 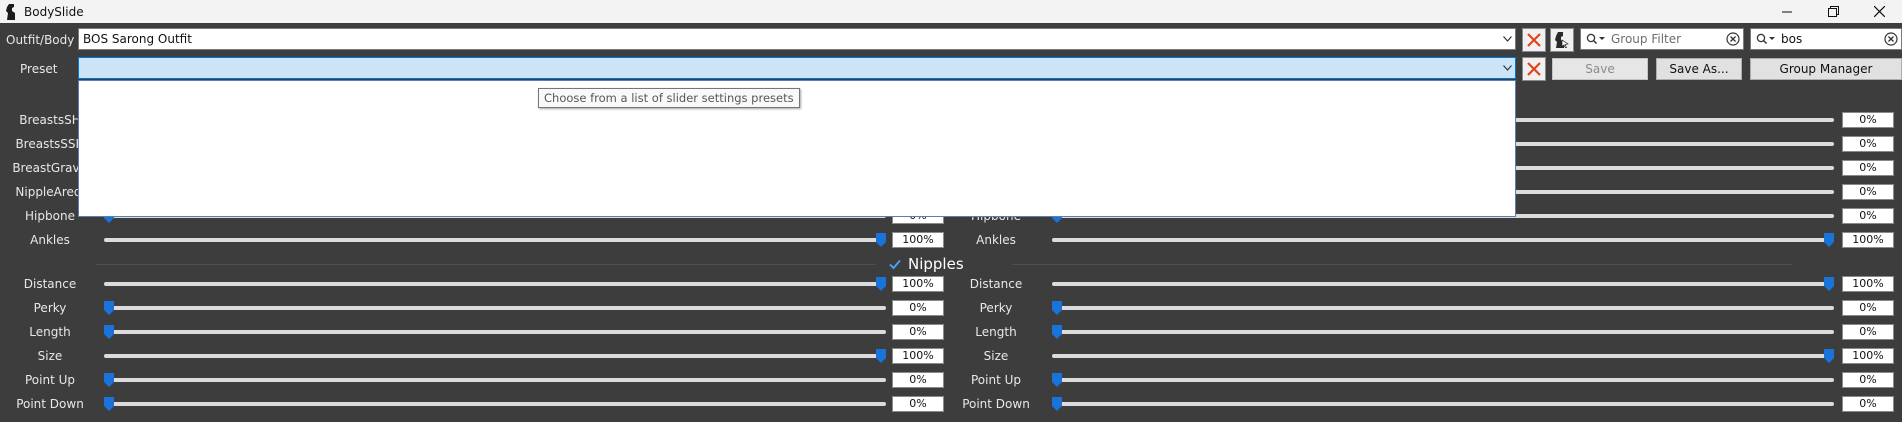 I want to click on delete-preset-button, so click(x=1534, y=69).